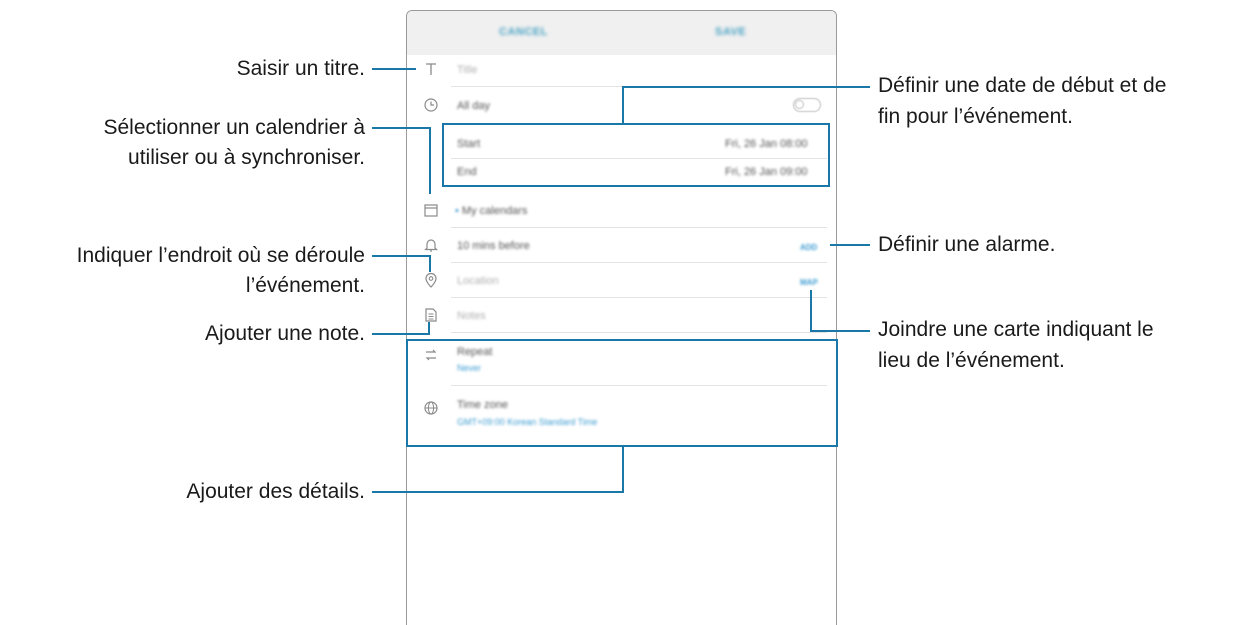 Image resolution: width=1245 pixels, height=625 pixels. What do you see at coordinates (220, 255) in the screenshot?
I see `callout-location-line1: Indiquer l’endroit où se déroule` at bounding box center [220, 255].